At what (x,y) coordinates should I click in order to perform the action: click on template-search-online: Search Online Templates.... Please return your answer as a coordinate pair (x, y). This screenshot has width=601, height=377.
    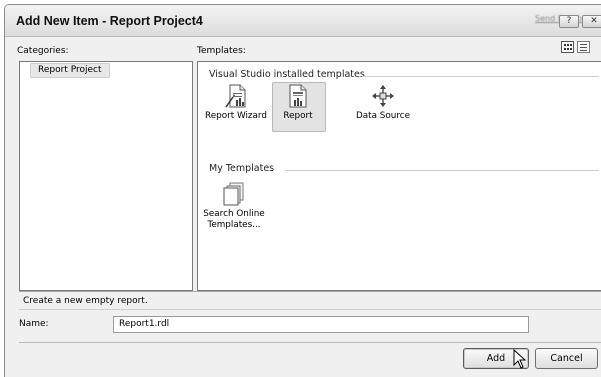
    Looking at the image, I should click on (234, 212).